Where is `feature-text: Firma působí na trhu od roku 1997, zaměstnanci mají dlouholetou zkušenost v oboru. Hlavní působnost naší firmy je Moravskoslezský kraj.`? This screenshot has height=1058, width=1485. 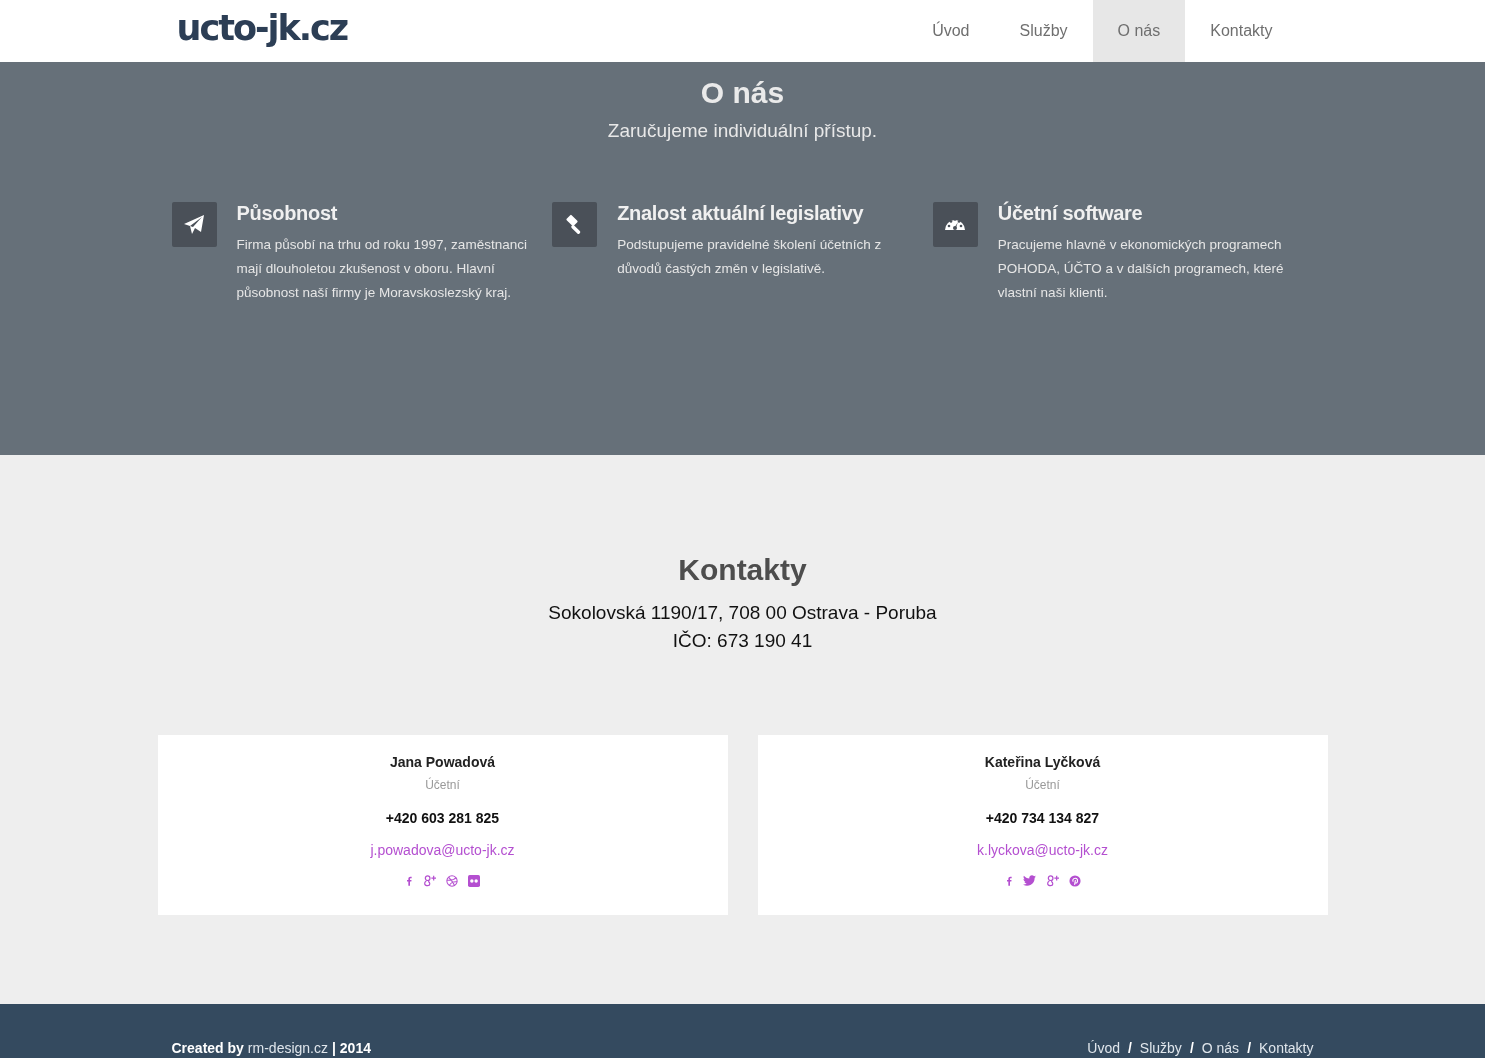
feature-text: Firma působí na trhu od roku 1997, zaměstnanci mají dlouholetou zkušenost v oboru. Hlavní působnost naší firmy je Moravskoslezský kraj. is located at coordinates (382, 269).